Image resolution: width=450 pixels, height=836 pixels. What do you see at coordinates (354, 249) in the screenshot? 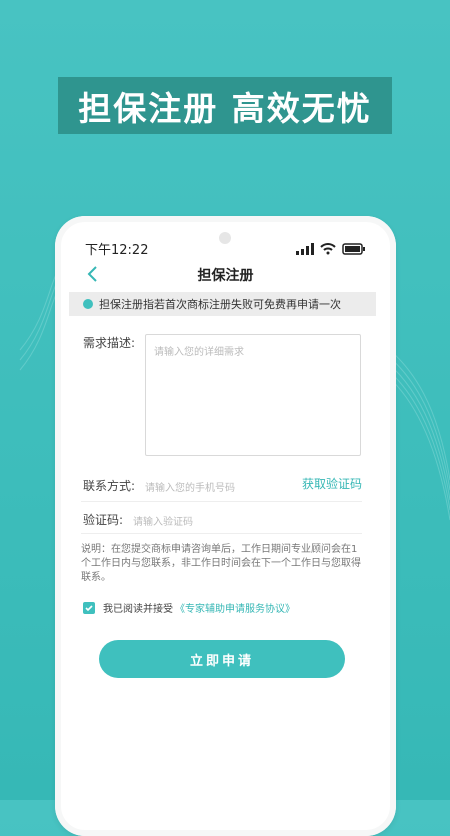
I see `battery-icon` at bounding box center [354, 249].